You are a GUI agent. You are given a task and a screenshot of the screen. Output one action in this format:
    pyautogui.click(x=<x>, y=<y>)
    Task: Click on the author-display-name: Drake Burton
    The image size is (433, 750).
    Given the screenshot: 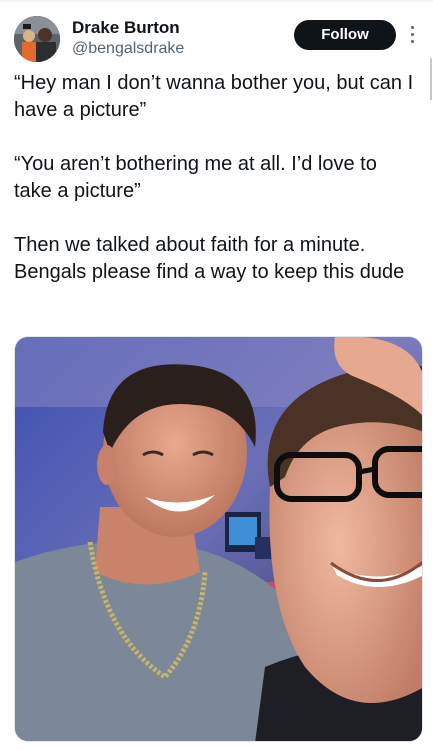 What is the action you would take?
    pyautogui.click(x=128, y=28)
    